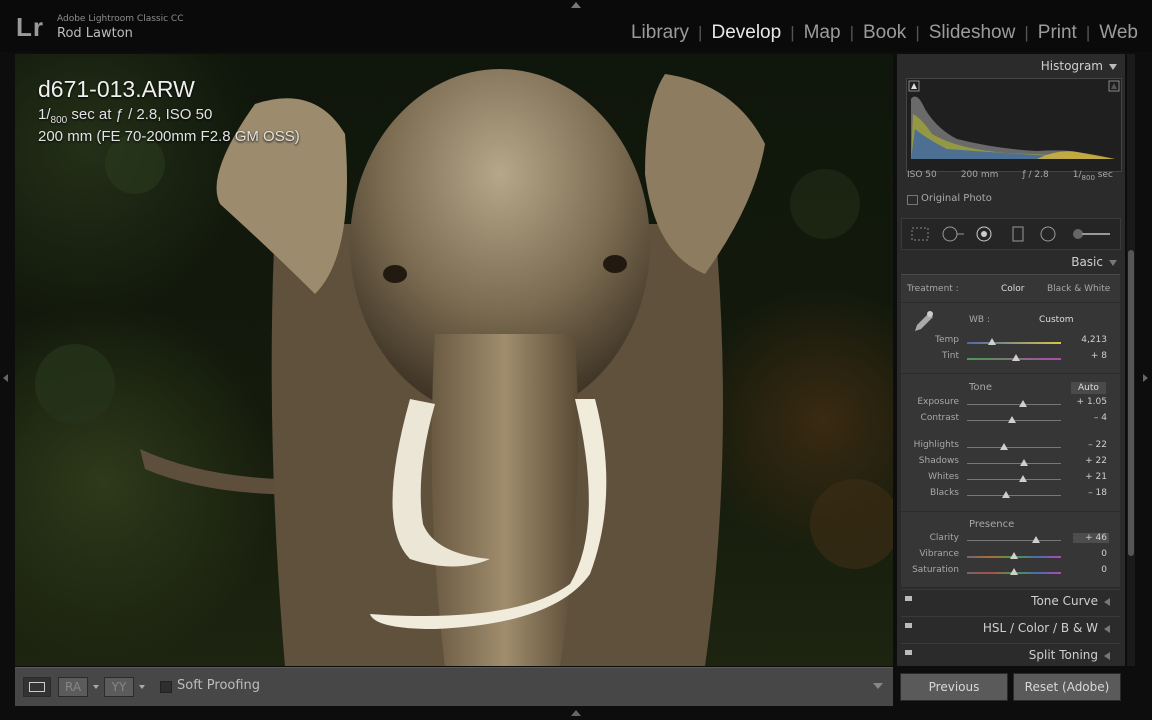 This screenshot has height=720, width=1152. What do you see at coordinates (953, 234) in the screenshot?
I see `spot-removal-tool-icon` at bounding box center [953, 234].